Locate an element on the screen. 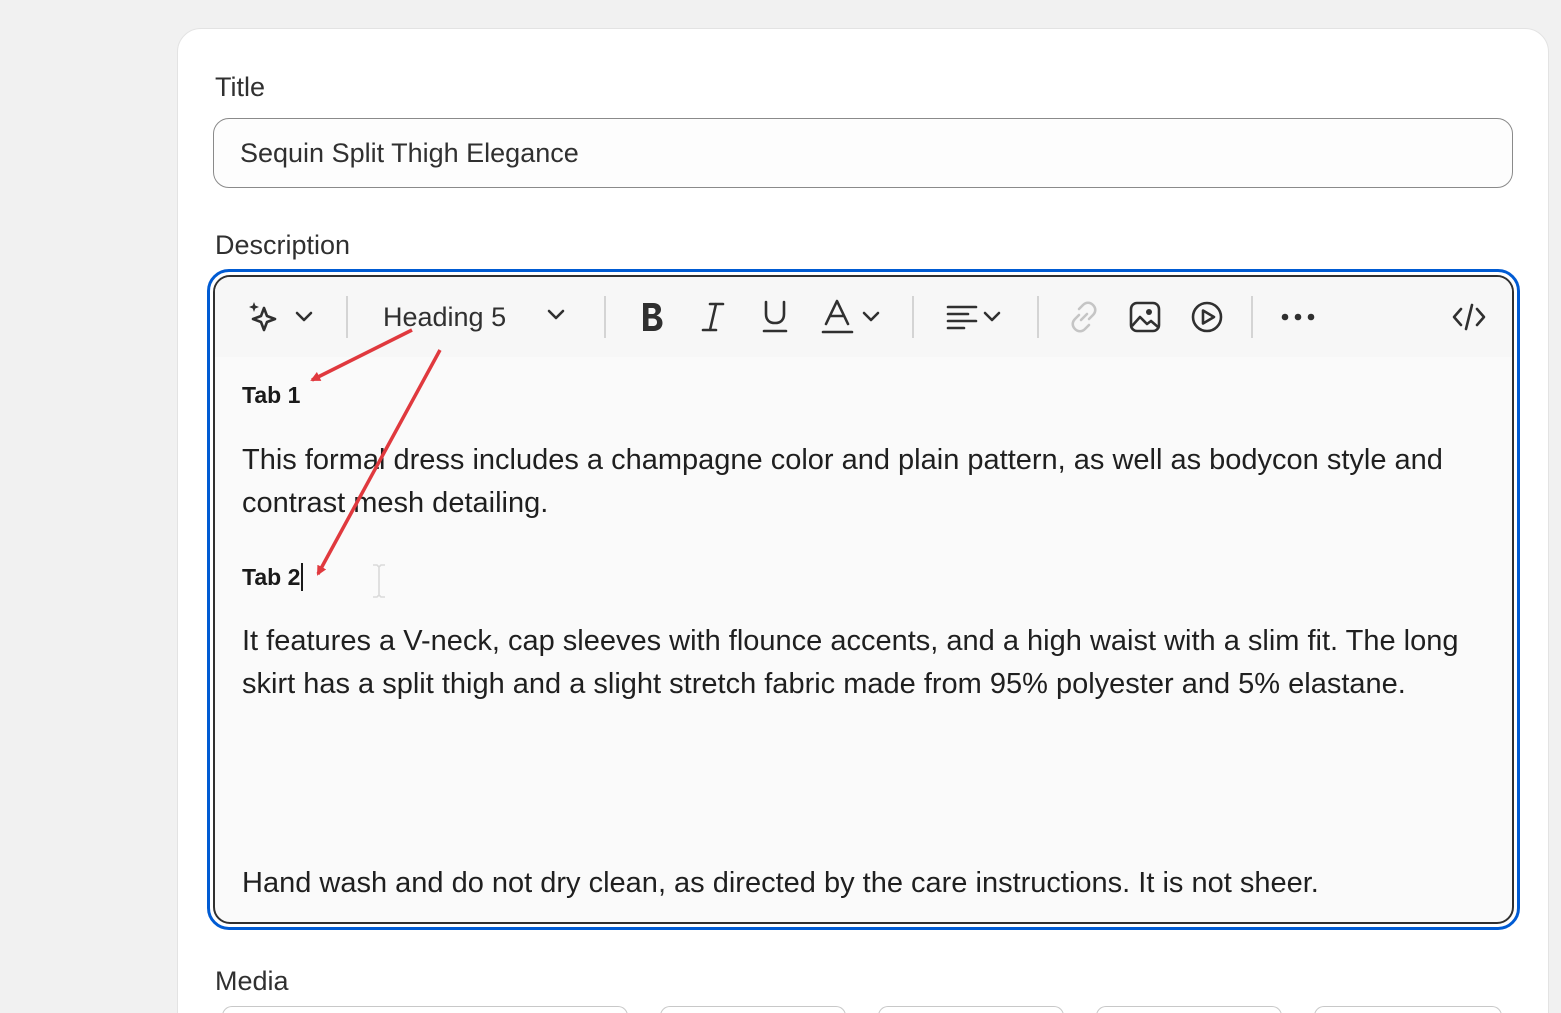 This screenshot has height=1013, width=1561. heading-tab-2-text: Tab 2 is located at coordinates (271, 577).